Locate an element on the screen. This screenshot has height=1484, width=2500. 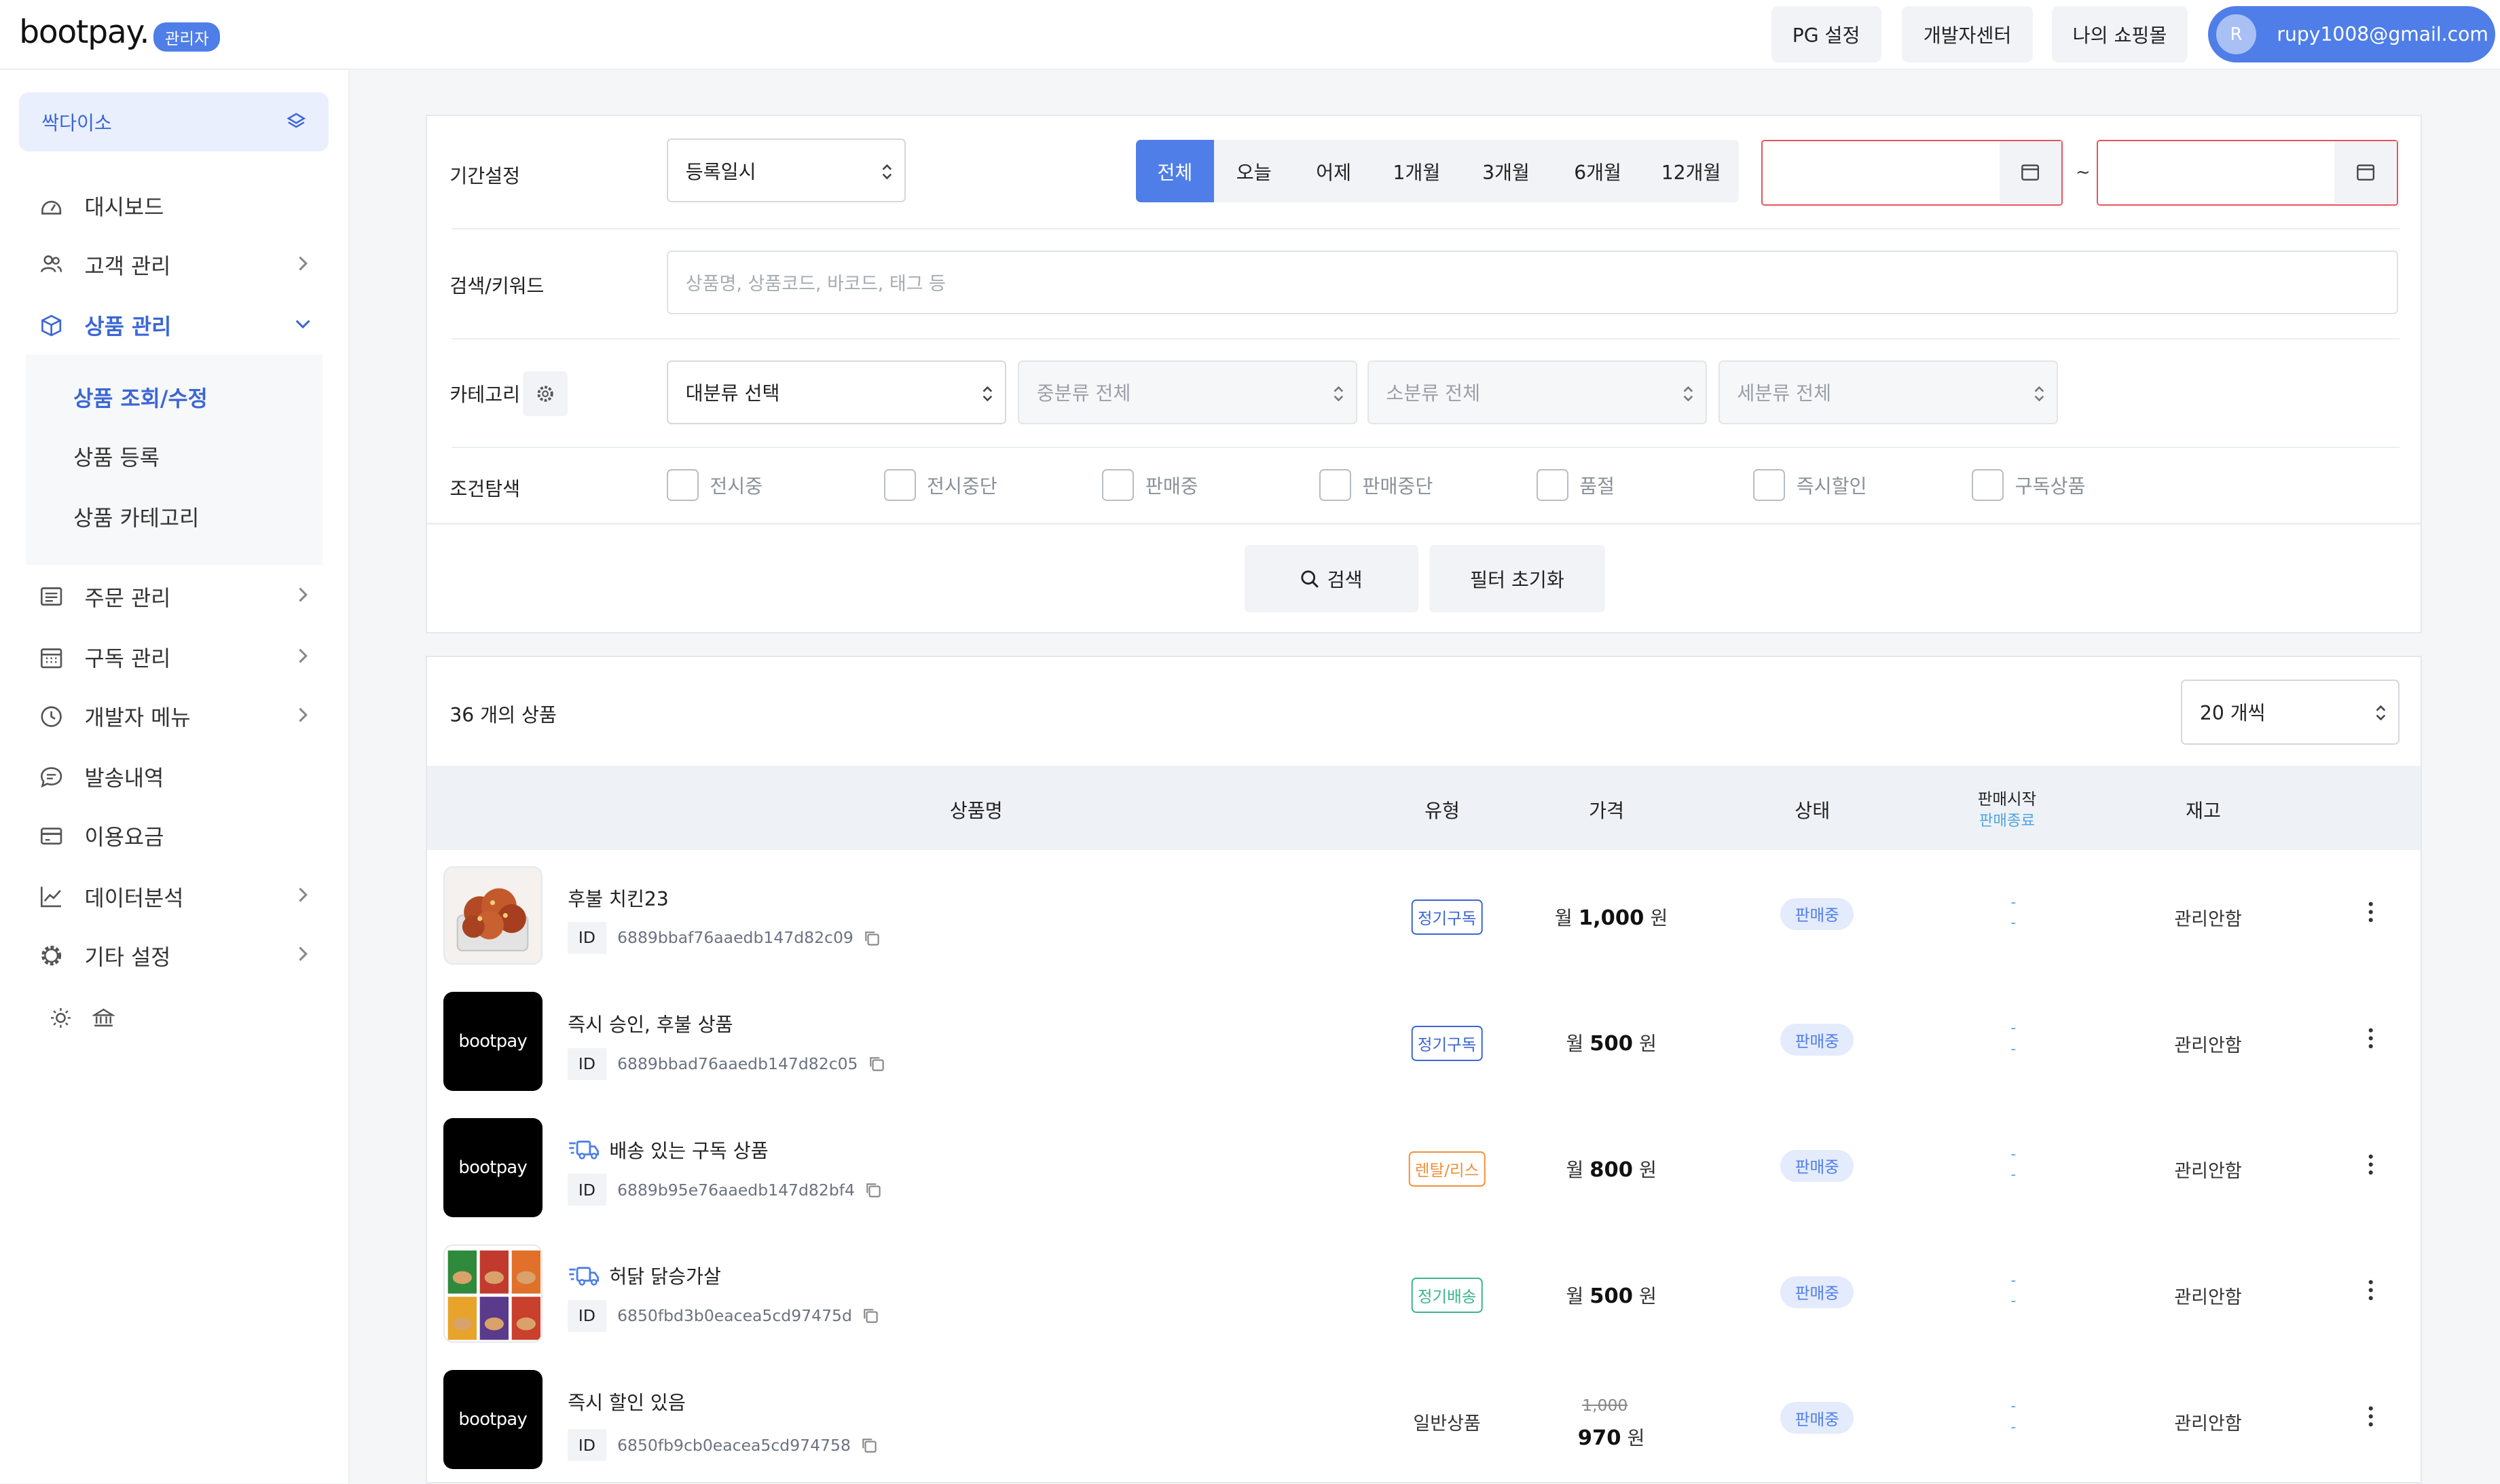
sidebar-item-dashboard: 대시보드 is located at coordinates (175, 206).